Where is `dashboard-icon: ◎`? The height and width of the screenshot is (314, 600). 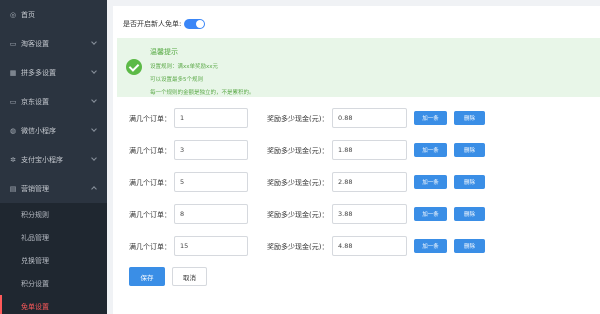
dashboard-icon: ◎ is located at coordinates (13, 14).